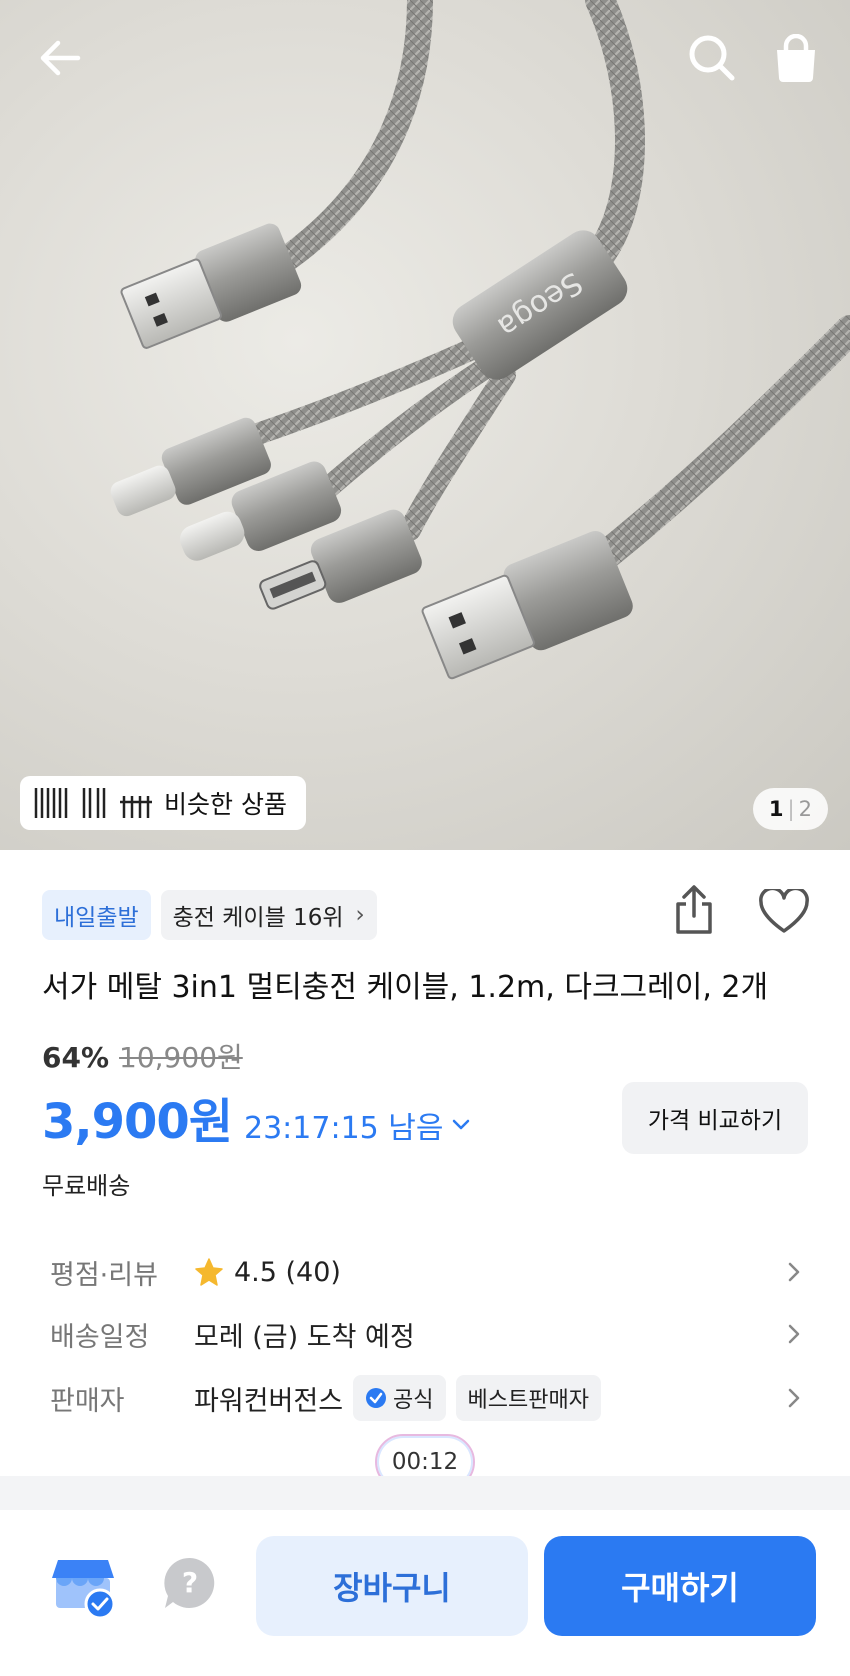 The image size is (850, 1676). I want to click on delivery-key: 배송일정, so click(100, 1337).